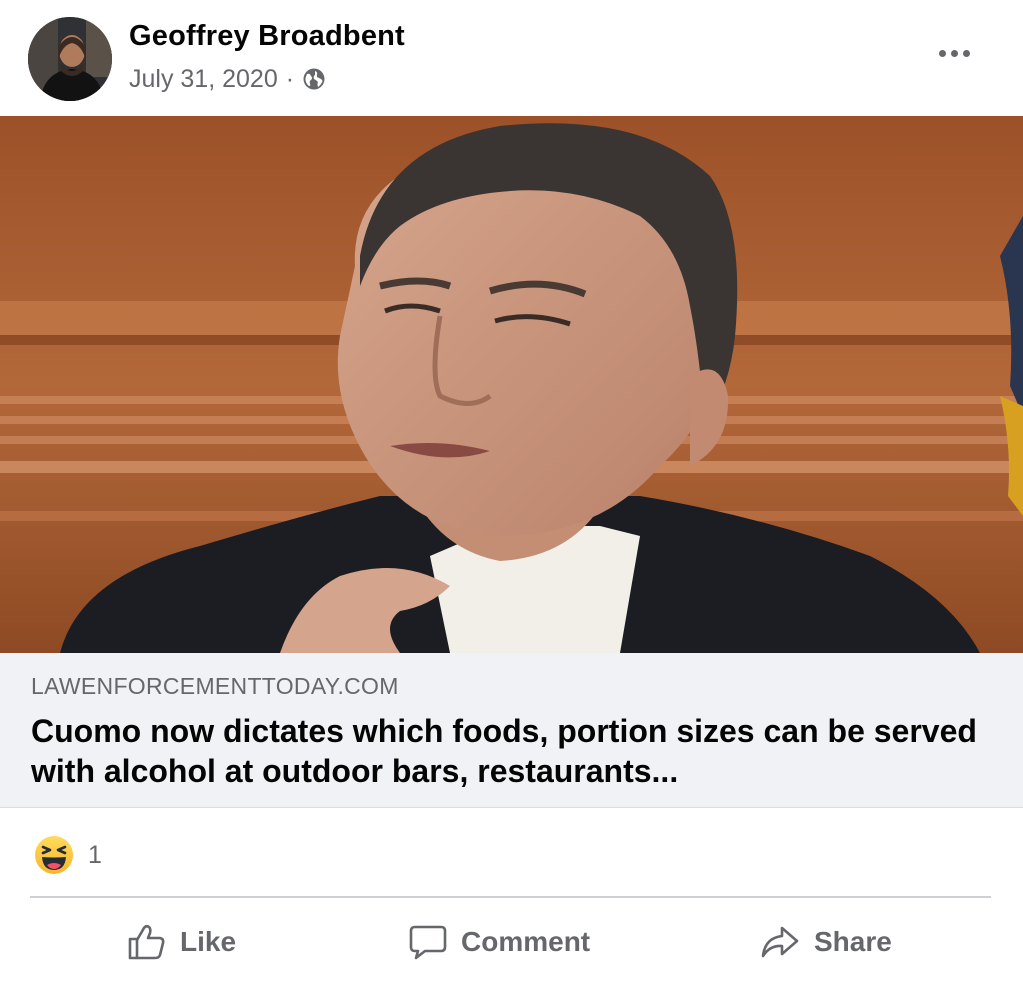 The image size is (1023, 996). Describe the element at coordinates (526, 941) in the screenshot. I see `comment-label: Comment` at that location.